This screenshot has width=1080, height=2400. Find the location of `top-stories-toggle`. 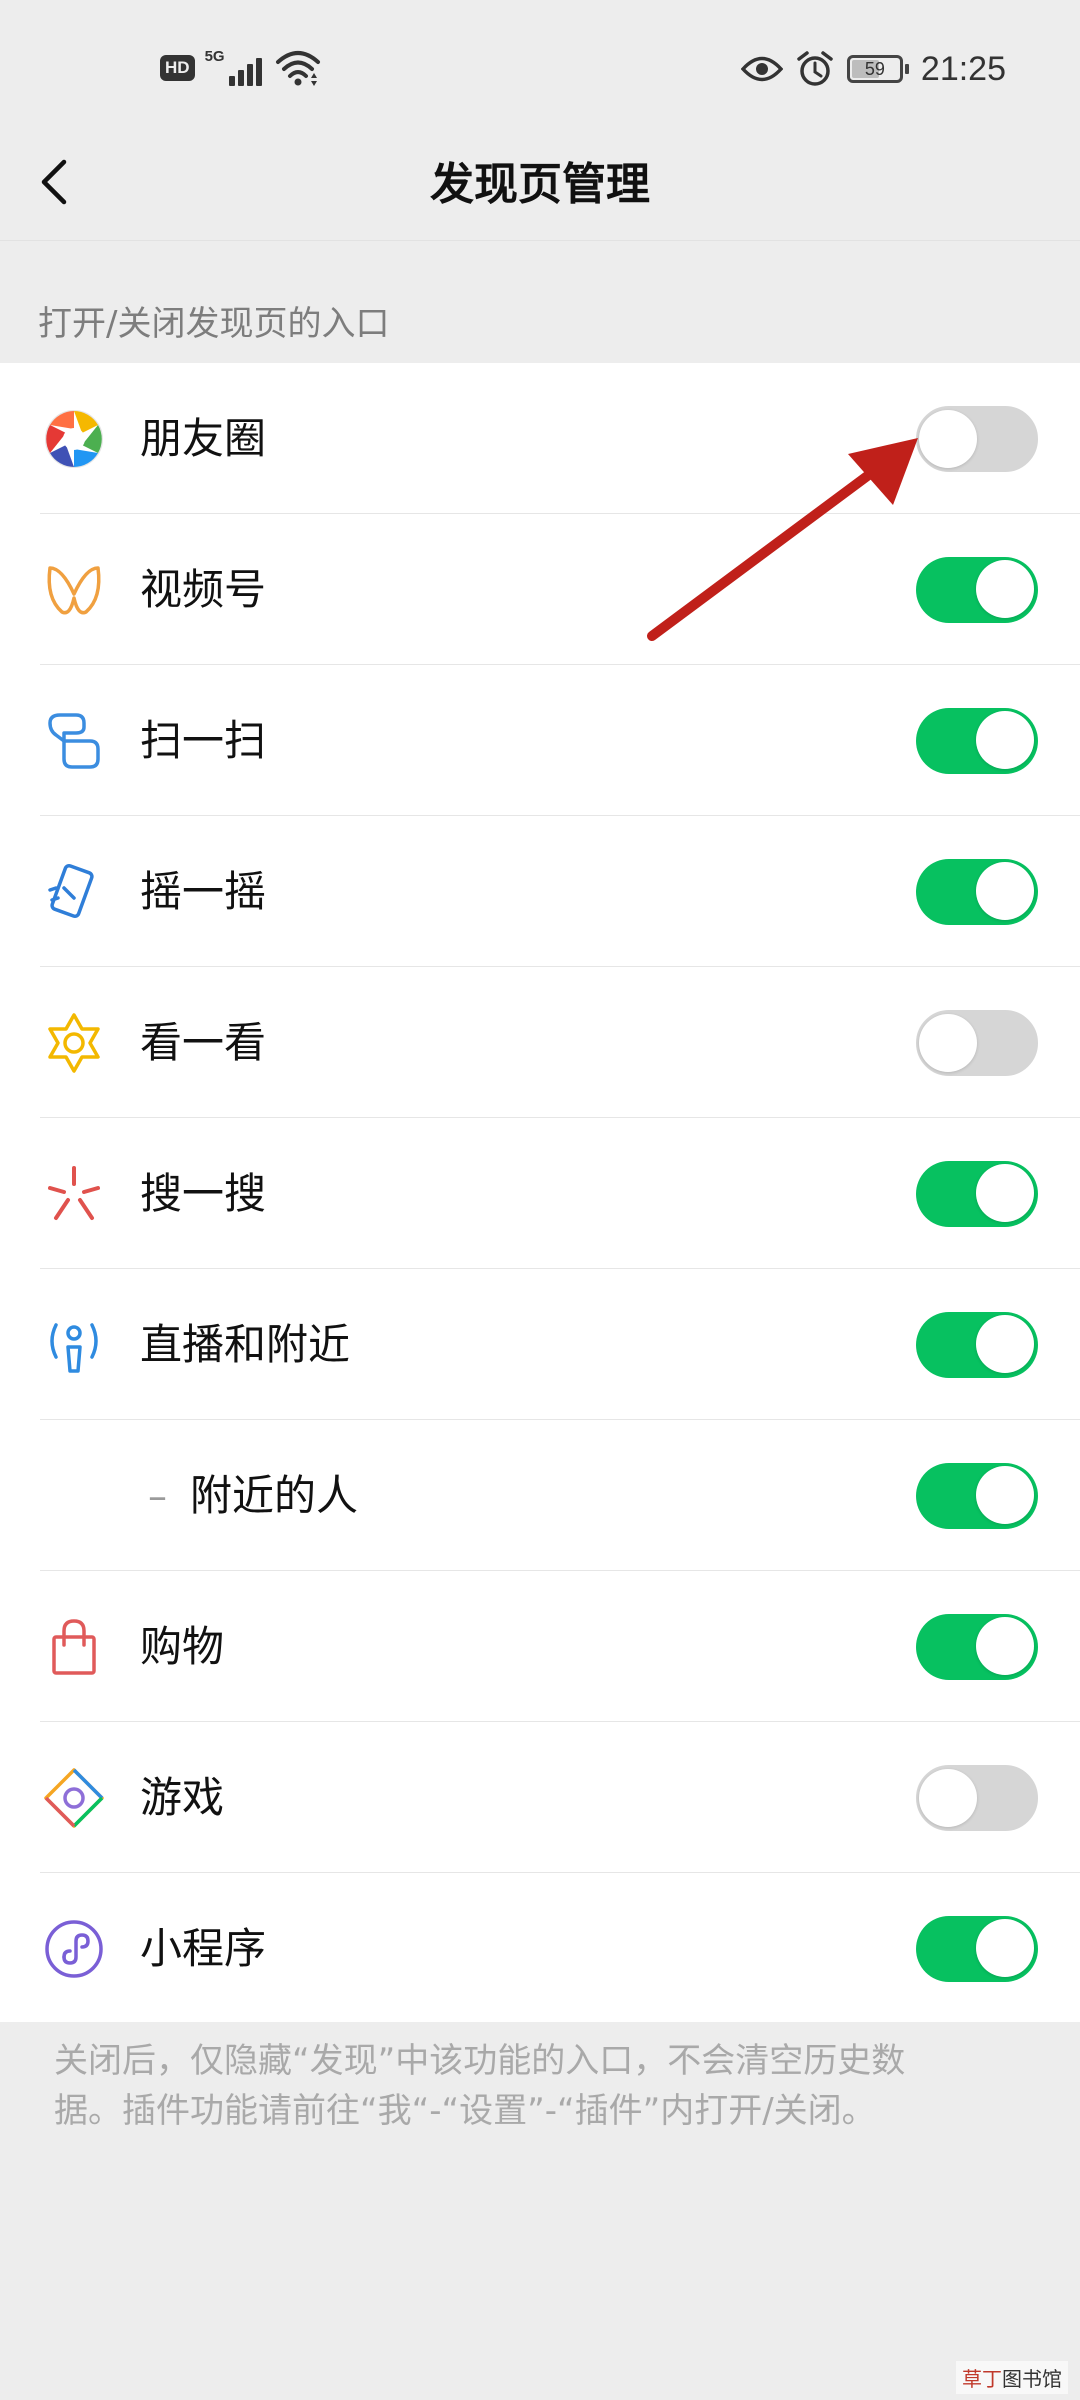

top-stories-toggle is located at coordinates (977, 1043).